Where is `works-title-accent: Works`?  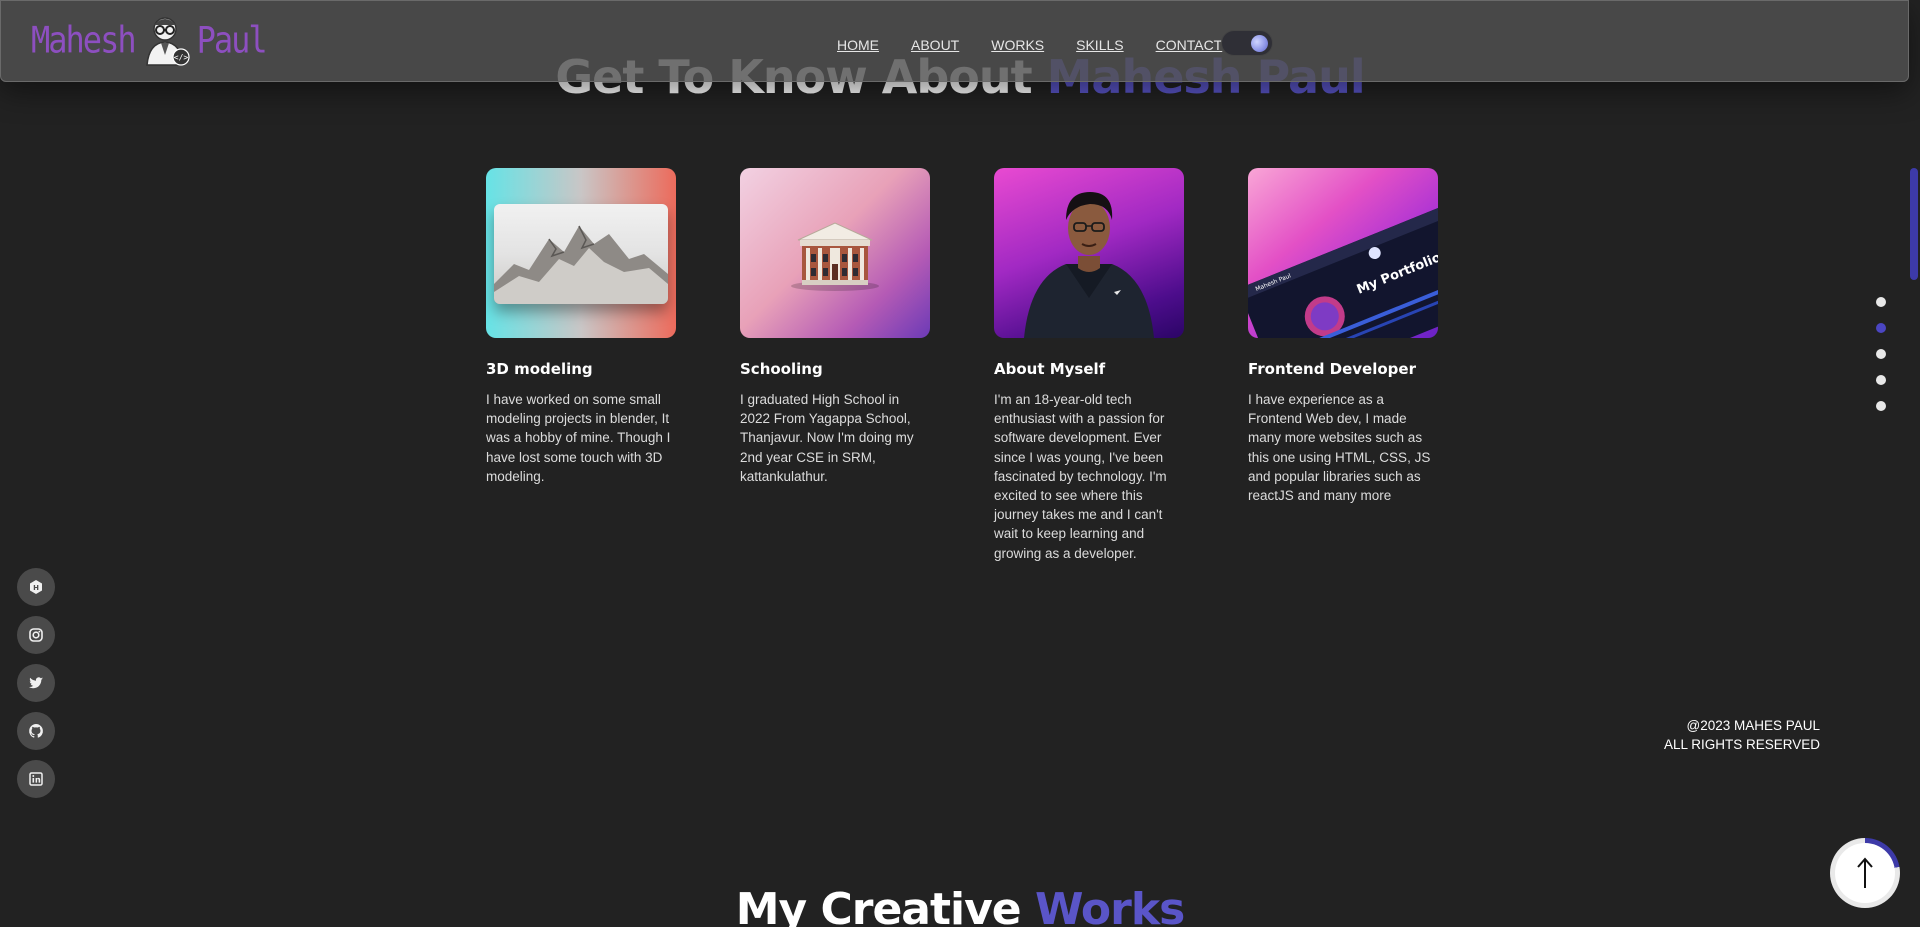
works-title-accent: Works is located at coordinates (1109, 905).